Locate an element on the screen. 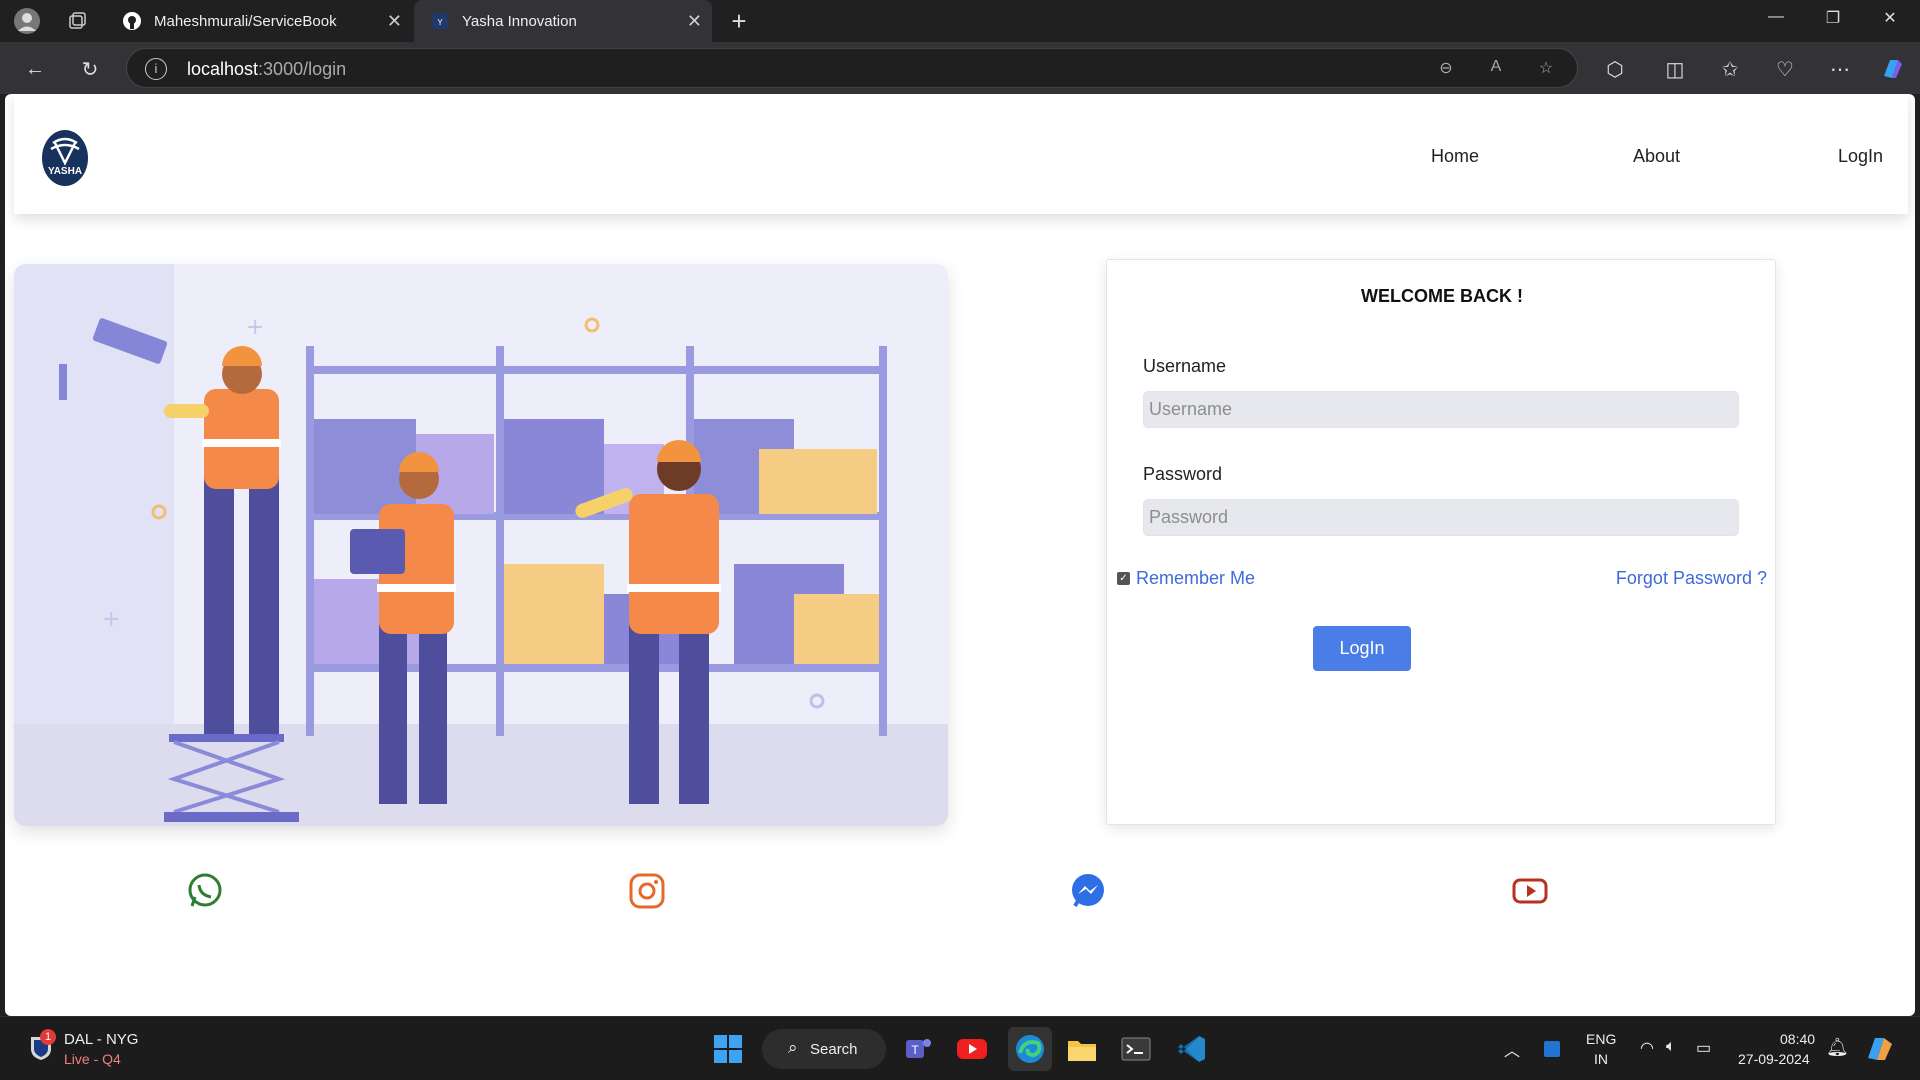 The height and width of the screenshot is (1080, 1920). nfl-widget-icon: 1 is located at coordinates (42, 1045).